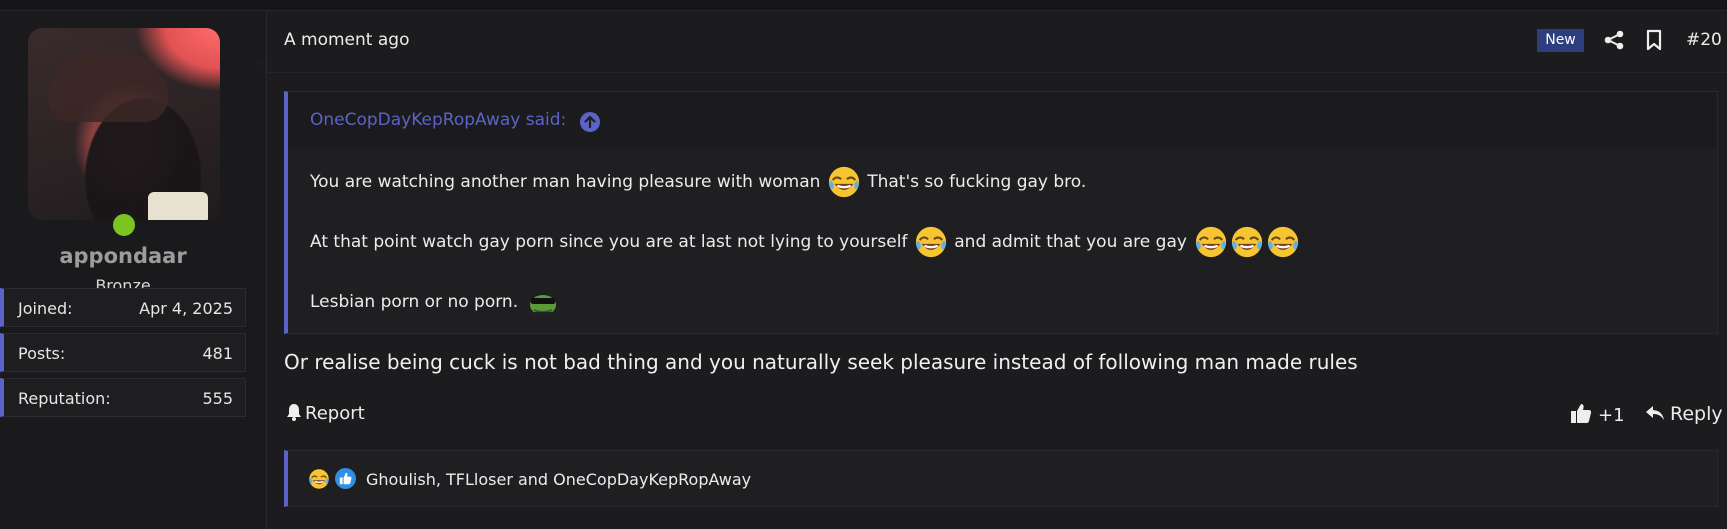  I want to click on stat-value: 555, so click(217, 398).